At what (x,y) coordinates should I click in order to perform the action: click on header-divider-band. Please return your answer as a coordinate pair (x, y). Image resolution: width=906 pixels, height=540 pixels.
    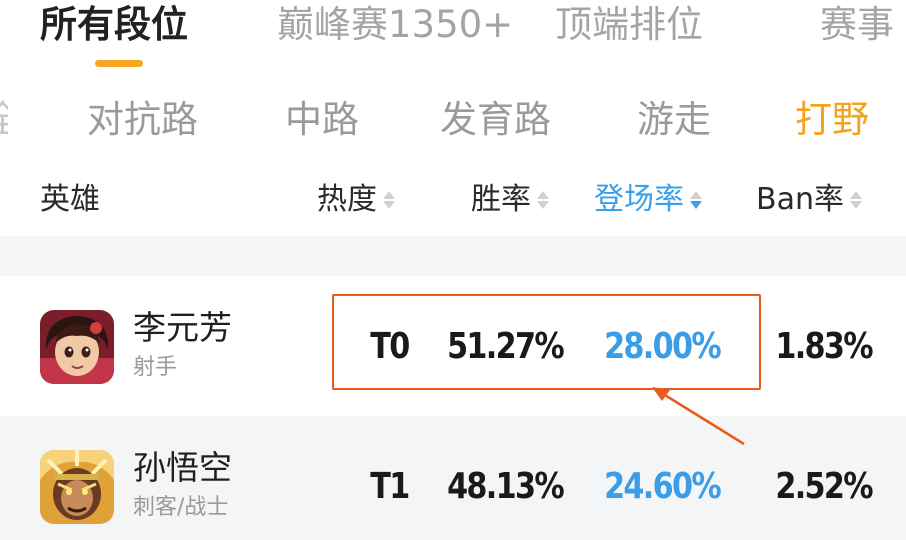
    Looking at the image, I should click on (453, 256).